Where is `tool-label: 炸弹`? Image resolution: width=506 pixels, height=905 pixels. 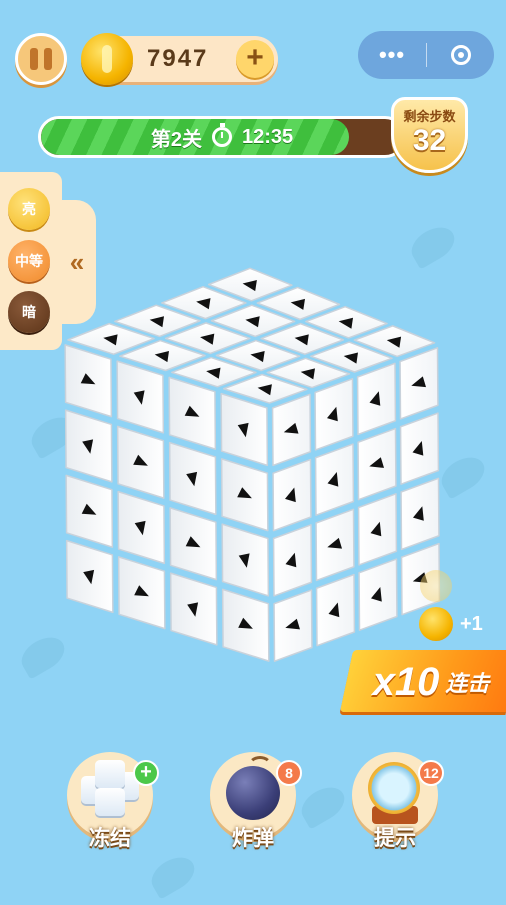 tool-label: 炸弹 is located at coordinates (253, 838).